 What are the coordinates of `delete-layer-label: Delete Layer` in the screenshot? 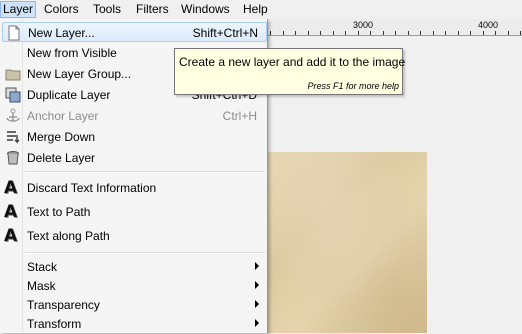 It's located at (61, 158).